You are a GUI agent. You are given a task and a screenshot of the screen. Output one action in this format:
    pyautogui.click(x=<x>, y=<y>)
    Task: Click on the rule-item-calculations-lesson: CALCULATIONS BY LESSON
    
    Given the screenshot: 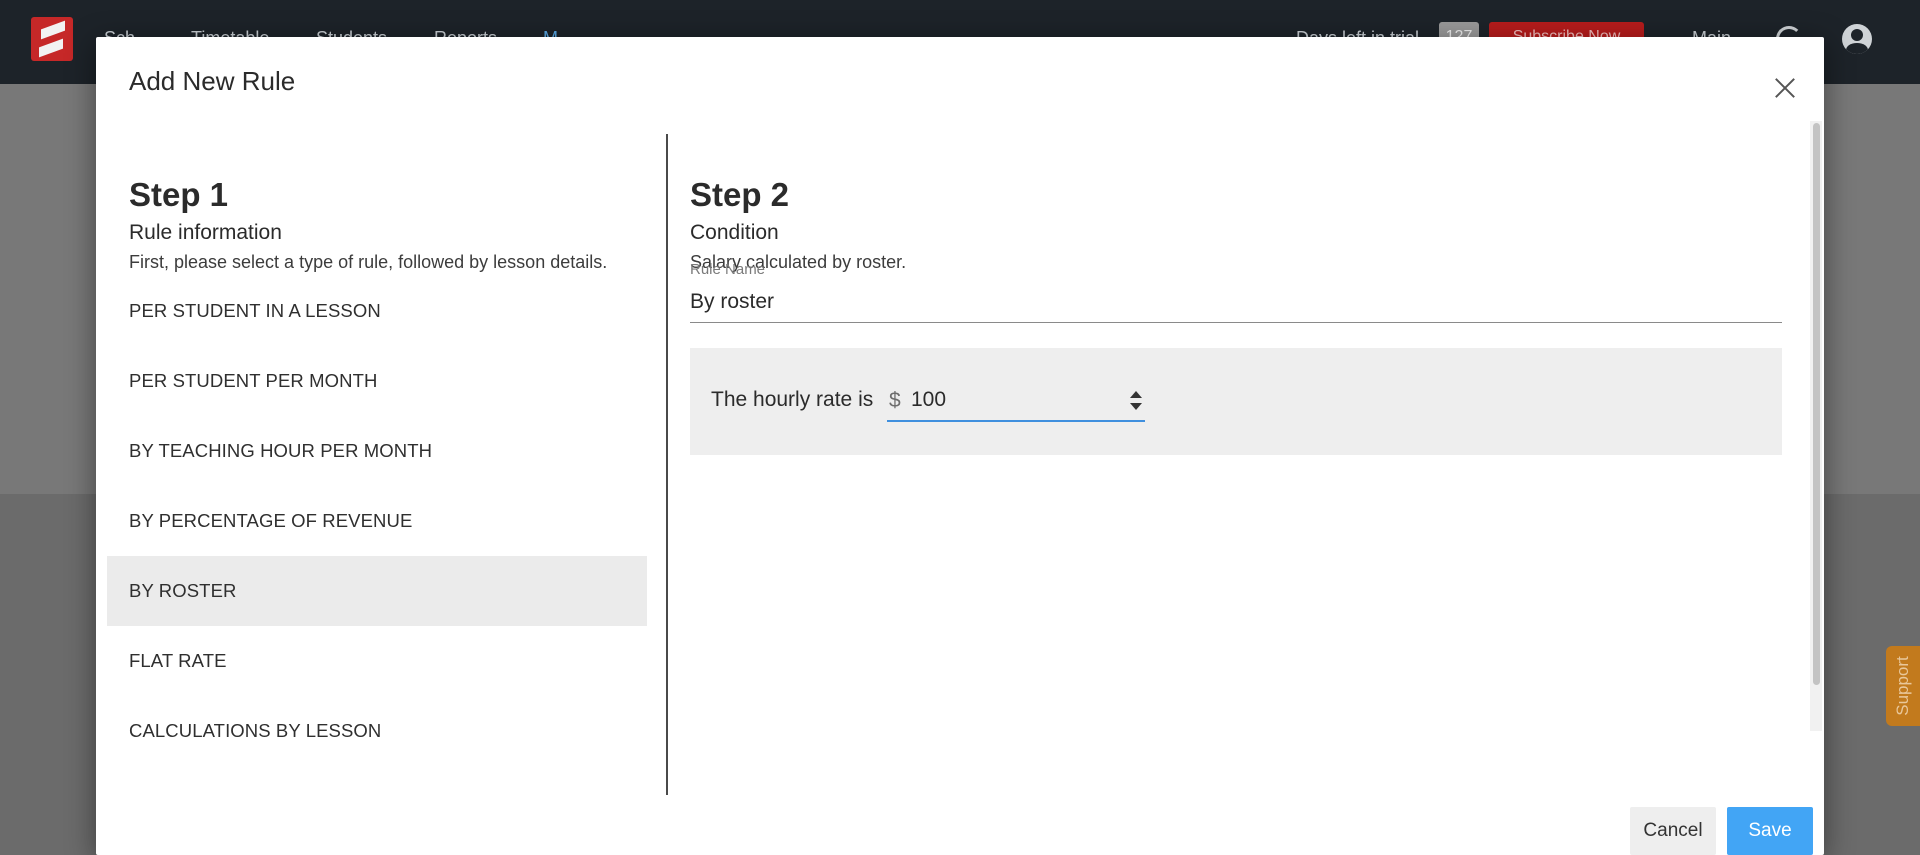 What is the action you would take?
    pyautogui.click(x=377, y=731)
    